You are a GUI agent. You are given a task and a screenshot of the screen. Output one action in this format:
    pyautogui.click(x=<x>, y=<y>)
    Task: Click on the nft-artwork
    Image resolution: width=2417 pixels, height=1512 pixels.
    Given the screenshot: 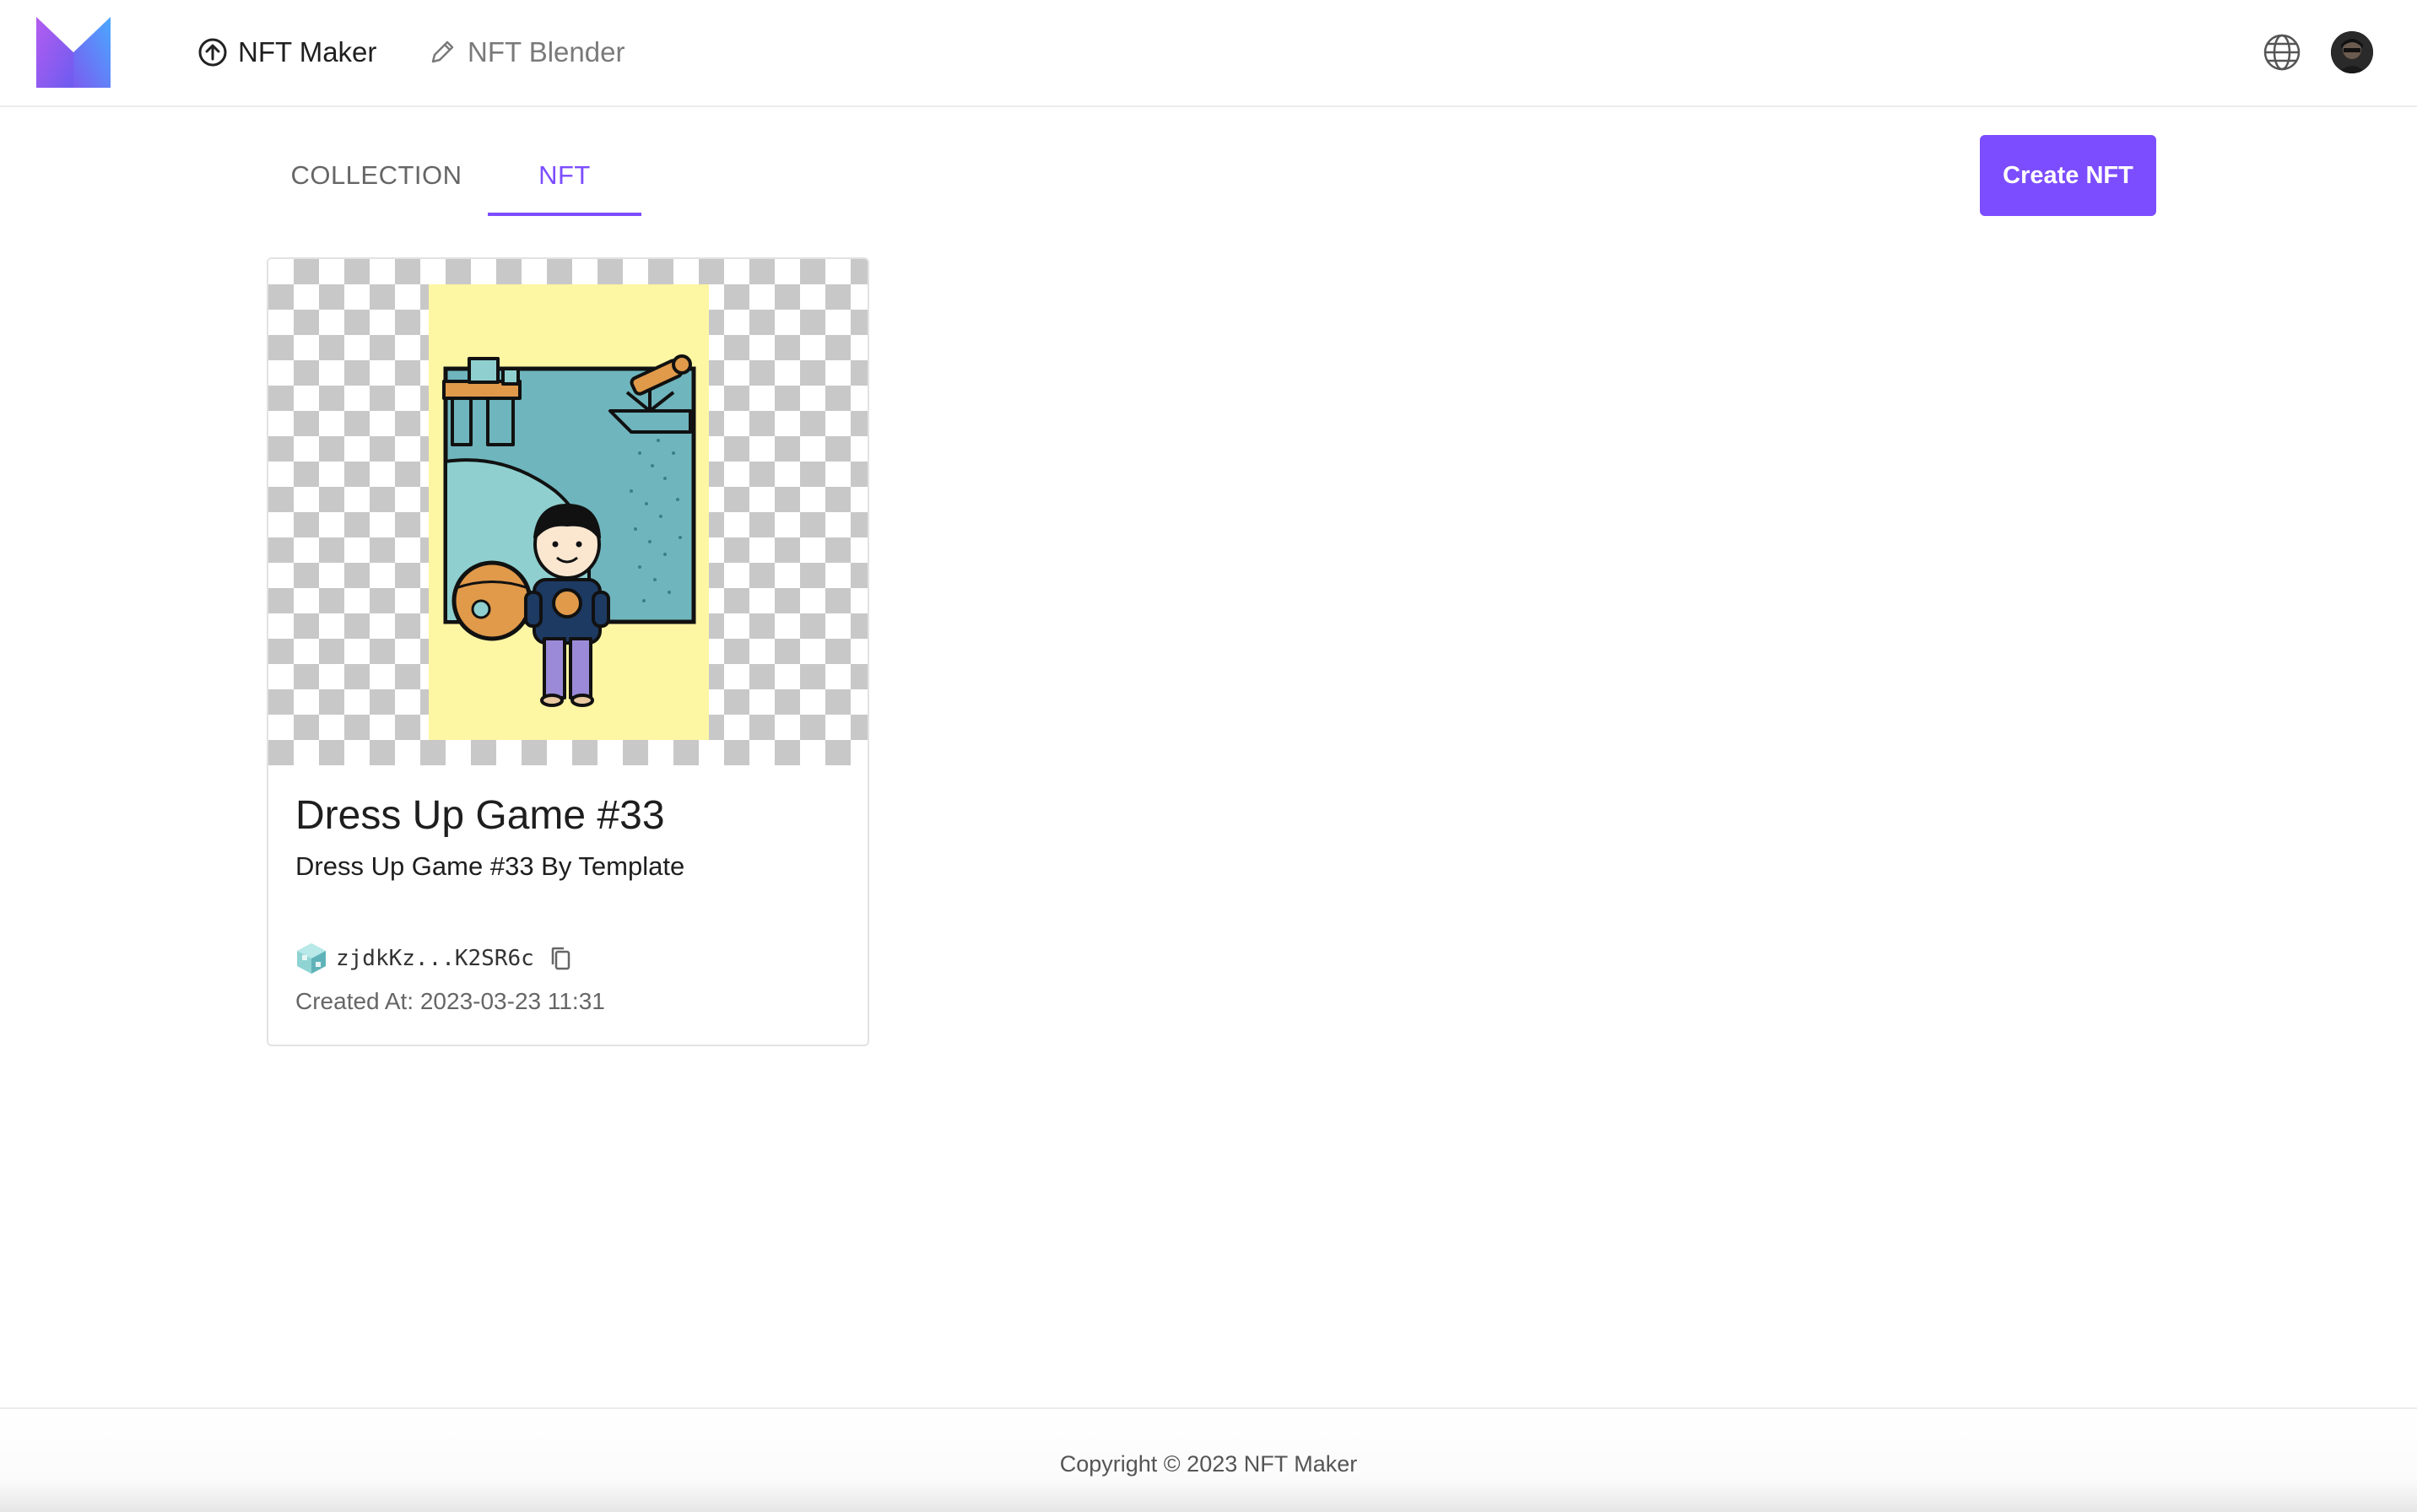 What is the action you would take?
    pyautogui.click(x=569, y=512)
    